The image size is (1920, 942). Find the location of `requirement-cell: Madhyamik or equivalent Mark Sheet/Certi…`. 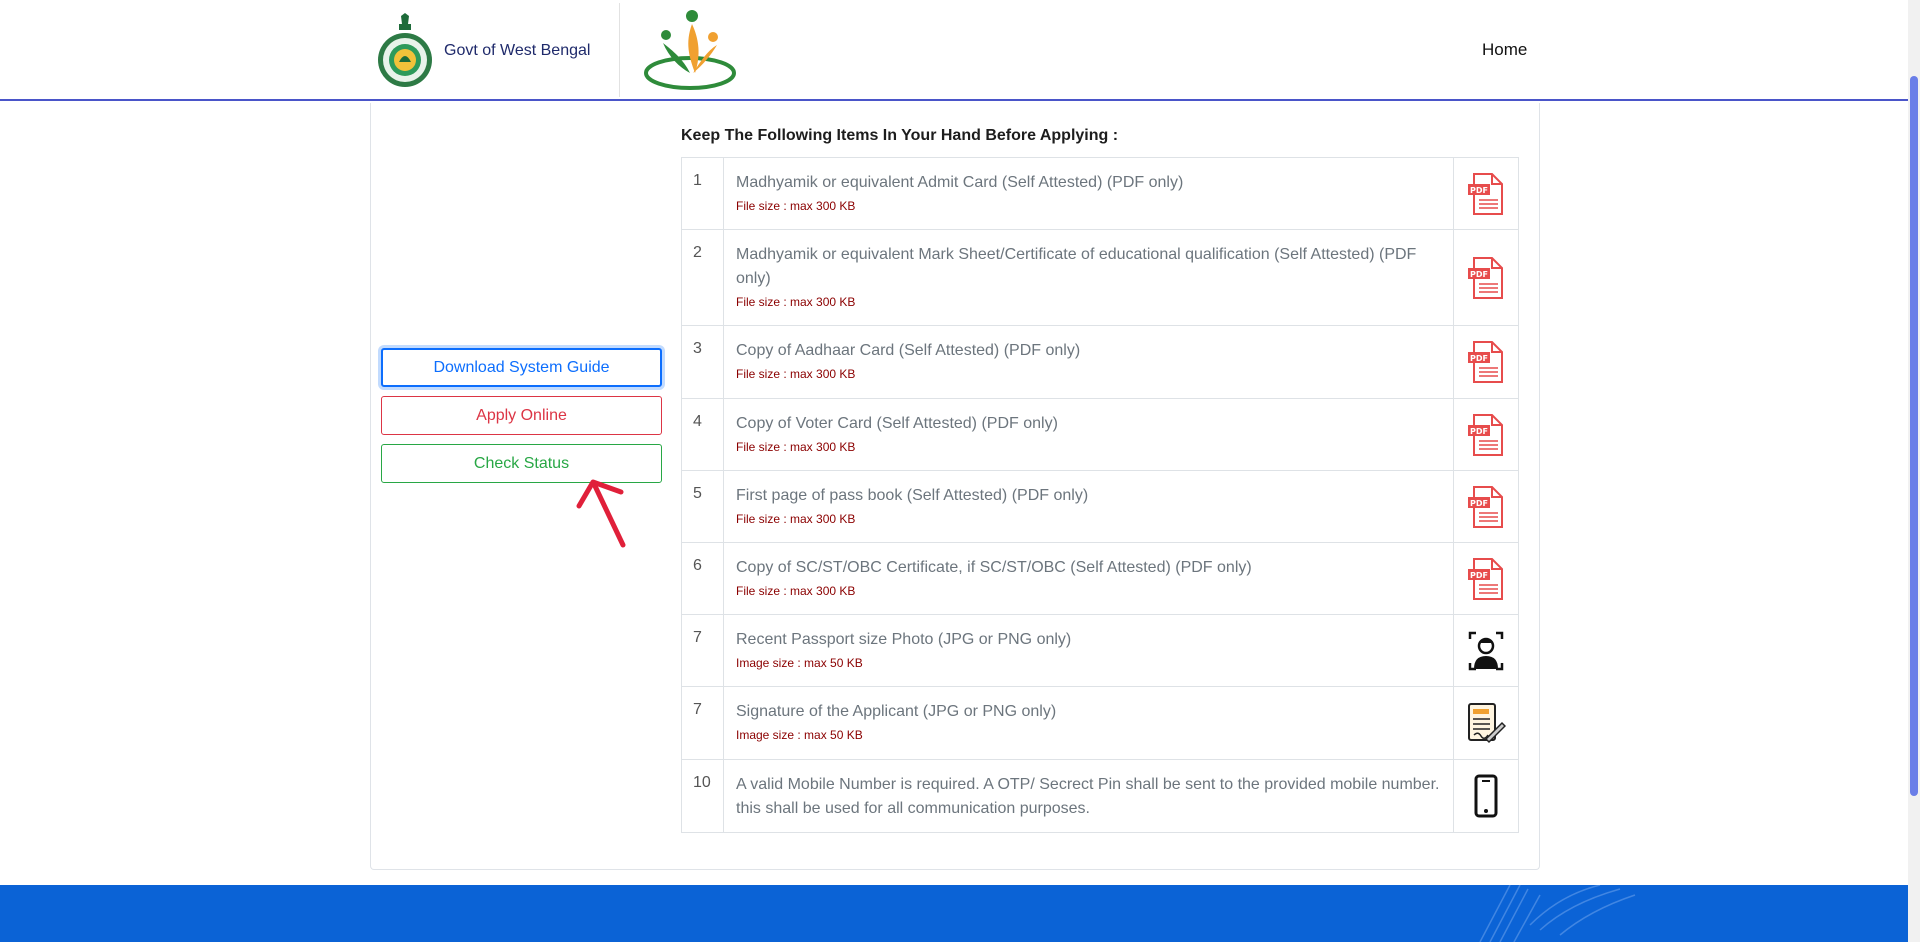

requirement-cell: Madhyamik or equivalent Mark Sheet/Certi… is located at coordinates (1088, 277).